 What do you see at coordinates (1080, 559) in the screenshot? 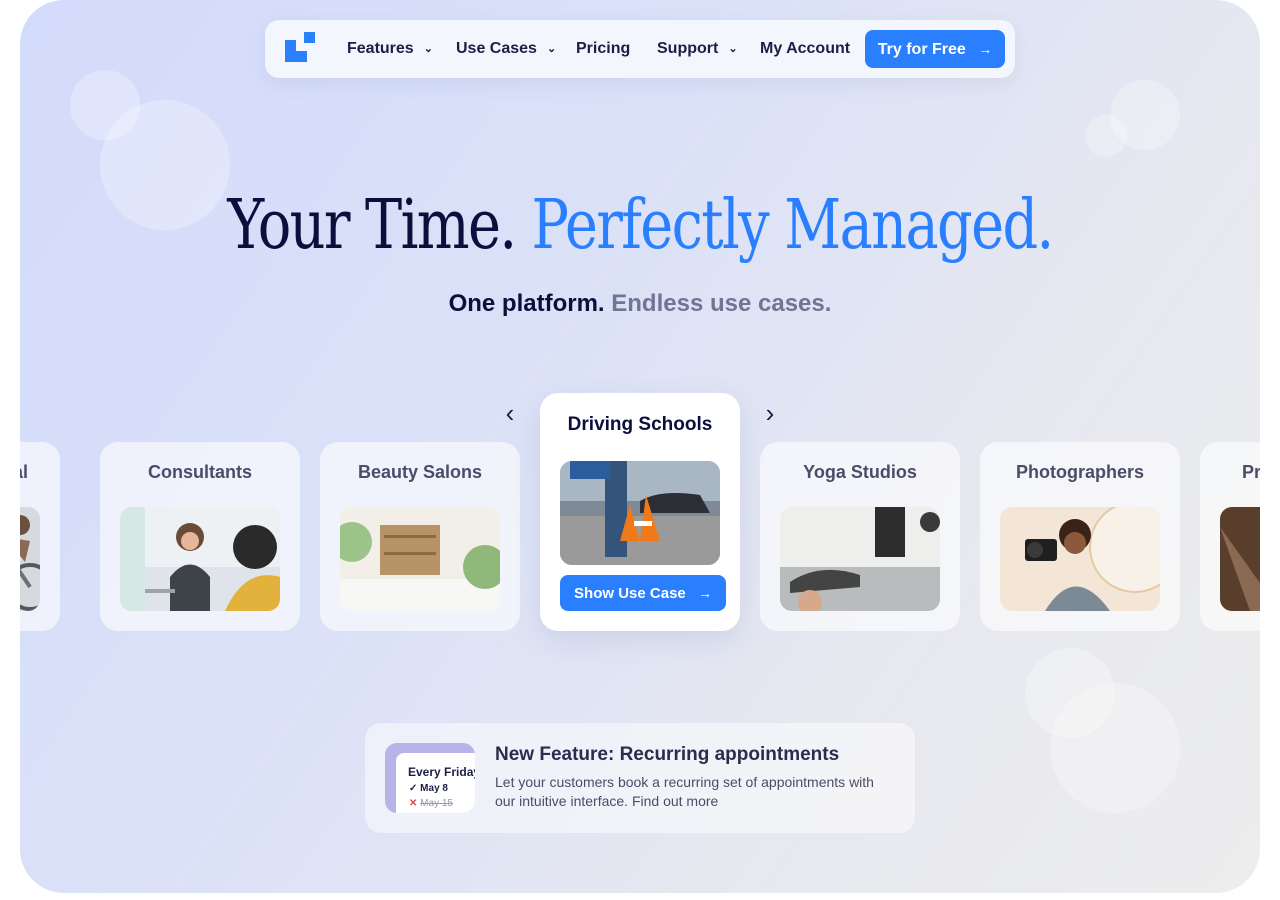
I see `photographer-photo` at bounding box center [1080, 559].